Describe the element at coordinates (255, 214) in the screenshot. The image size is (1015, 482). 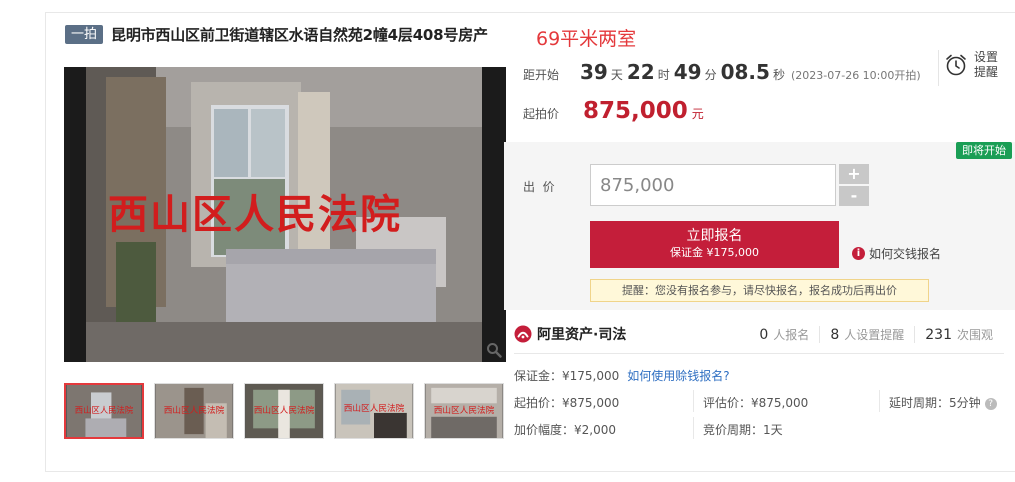
I see `court-watermark: 西山区人民法院` at that location.